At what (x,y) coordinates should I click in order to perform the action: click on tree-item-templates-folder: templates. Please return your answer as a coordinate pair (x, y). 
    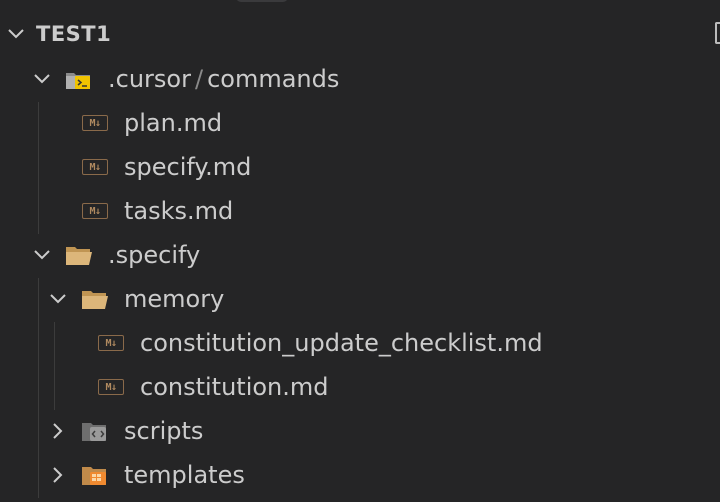
    Looking at the image, I should click on (360, 475).